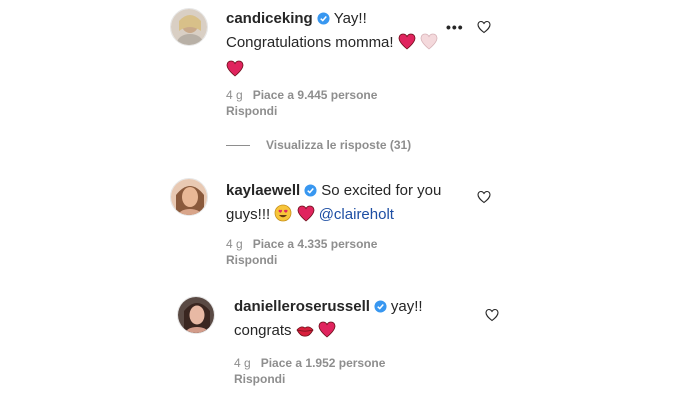 This screenshot has width=696, height=418. Describe the element at coordinates (356, 214) in the screenshot. I see `mention-link: @claireholt` at that location.